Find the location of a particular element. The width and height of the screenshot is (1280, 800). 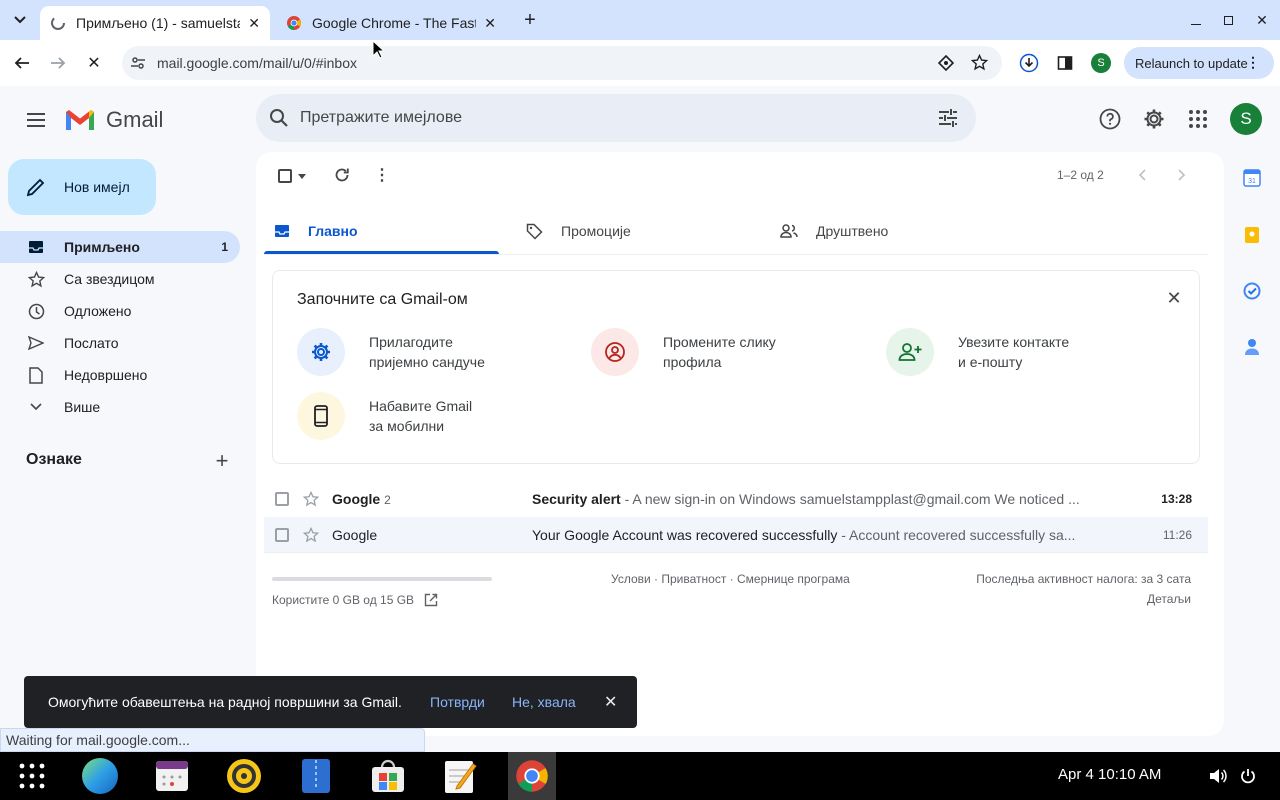

system-clock: Apr 4 10:10 AM is located at coordinates (1109, 774).